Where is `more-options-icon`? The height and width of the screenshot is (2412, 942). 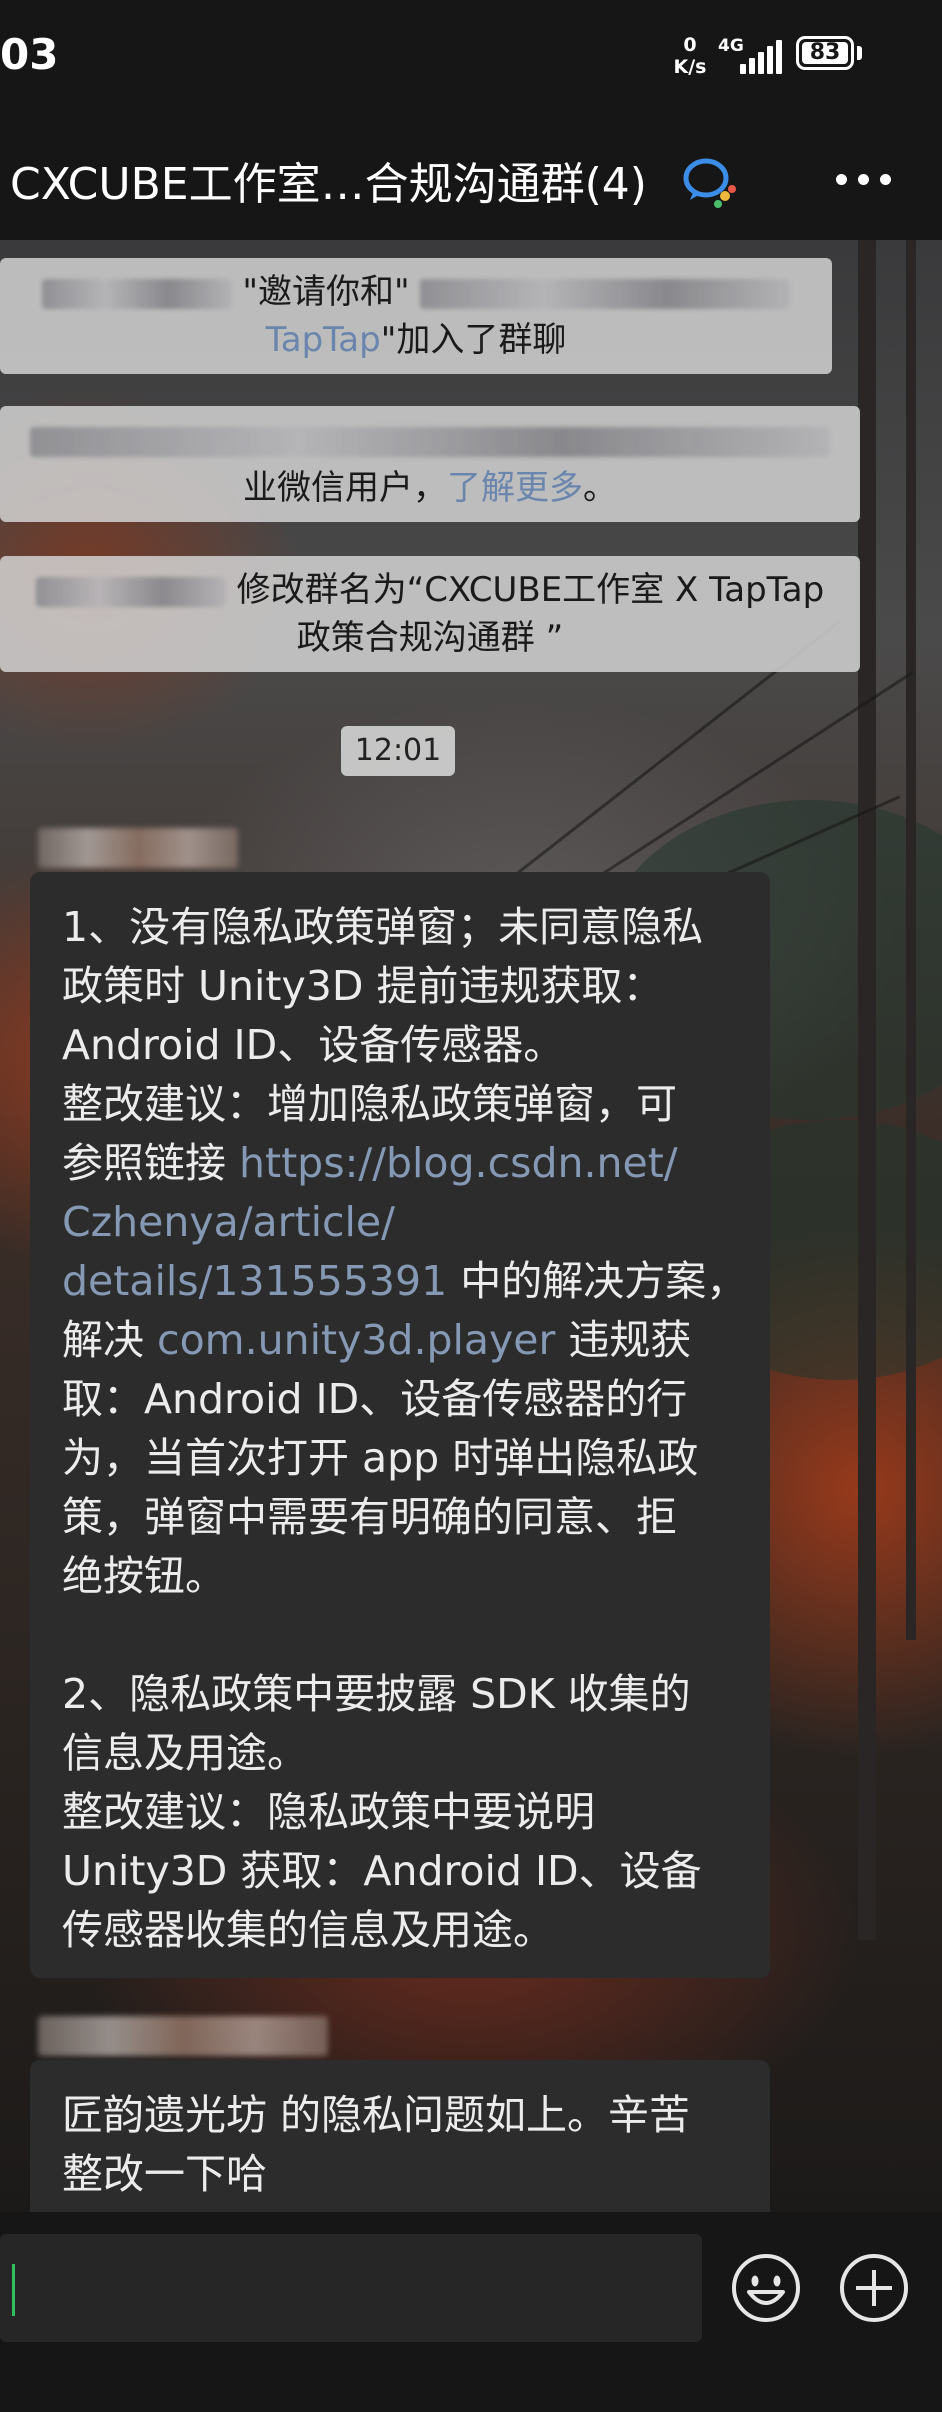
more-options-icon is located at coordinates (864, 180).